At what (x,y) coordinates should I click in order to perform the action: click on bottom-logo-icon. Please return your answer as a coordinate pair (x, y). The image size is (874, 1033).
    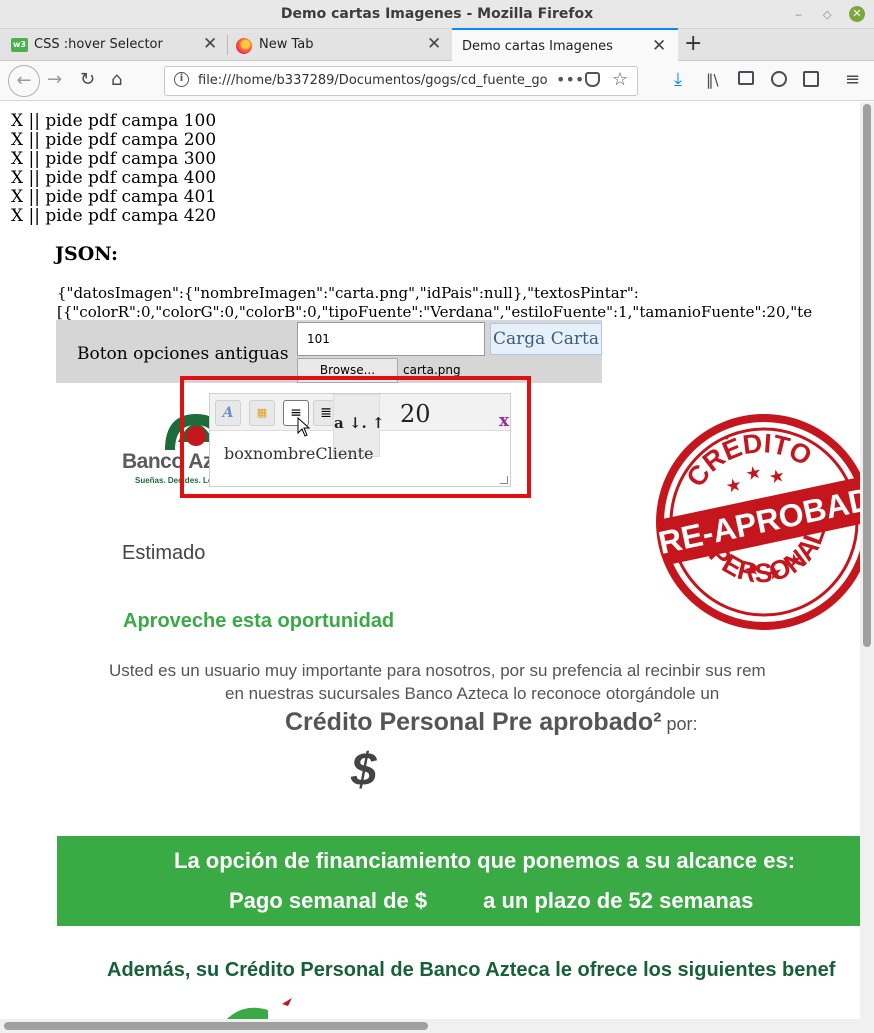
    Looking at the image, I should click on (259, 1008).